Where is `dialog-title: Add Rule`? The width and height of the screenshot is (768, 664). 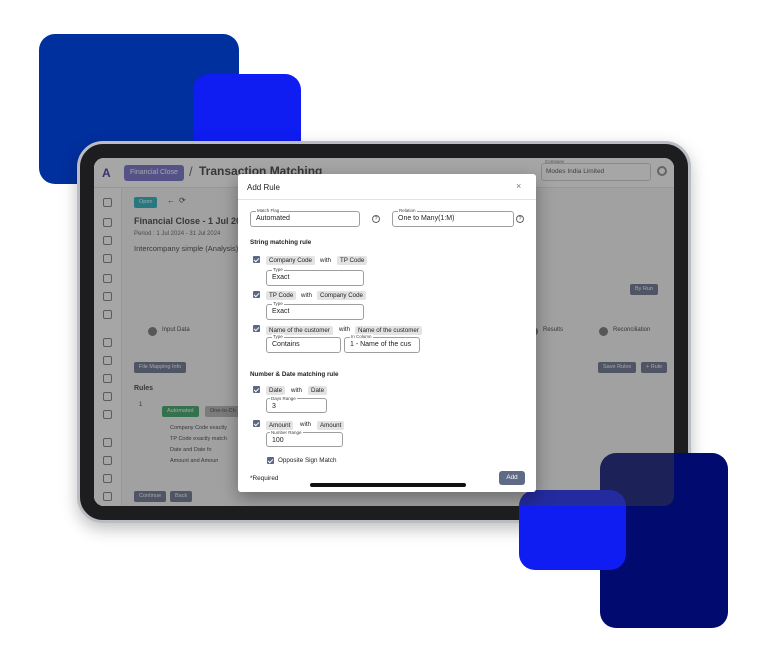
dialog-title: Add Rule is located at coordinates (263, 187).